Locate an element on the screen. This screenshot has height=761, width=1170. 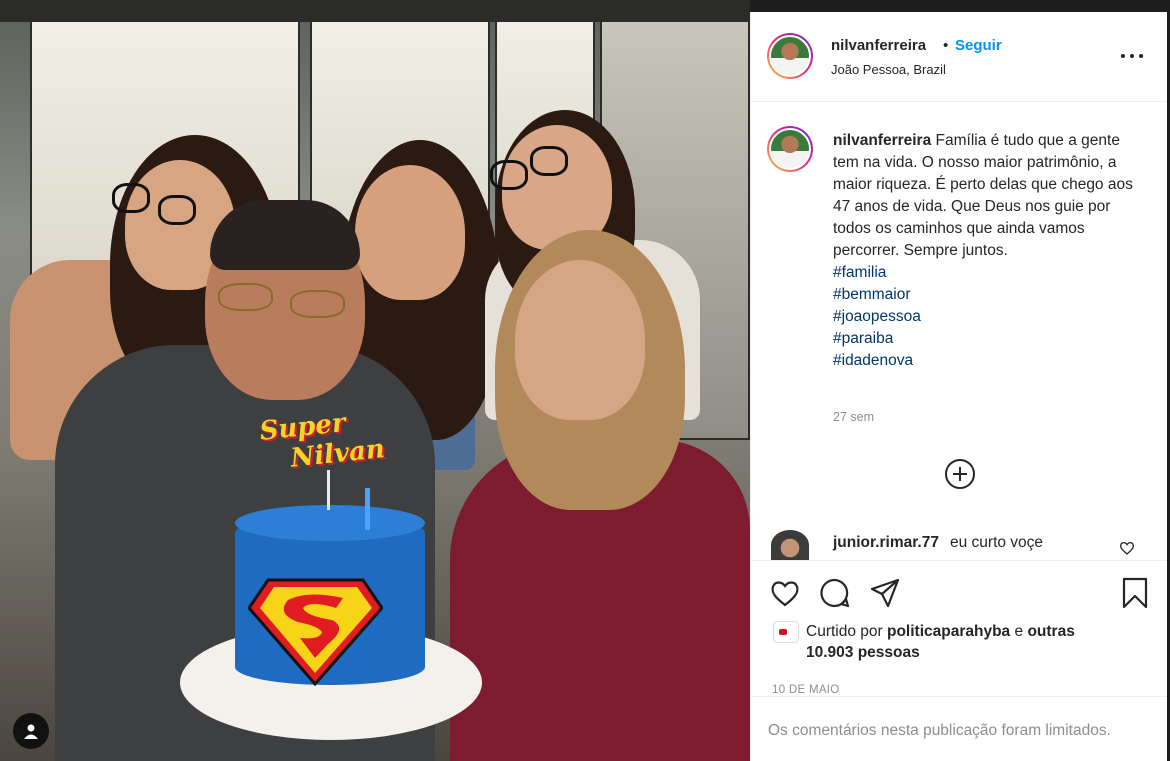
person-man-hair is located at coordinates (285, 235).